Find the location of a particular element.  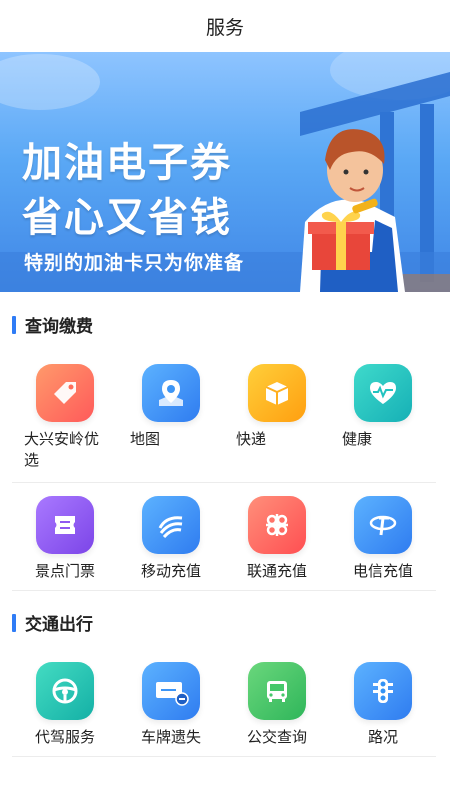

service-item-express: 快递 is located at coordinates (277, 417).